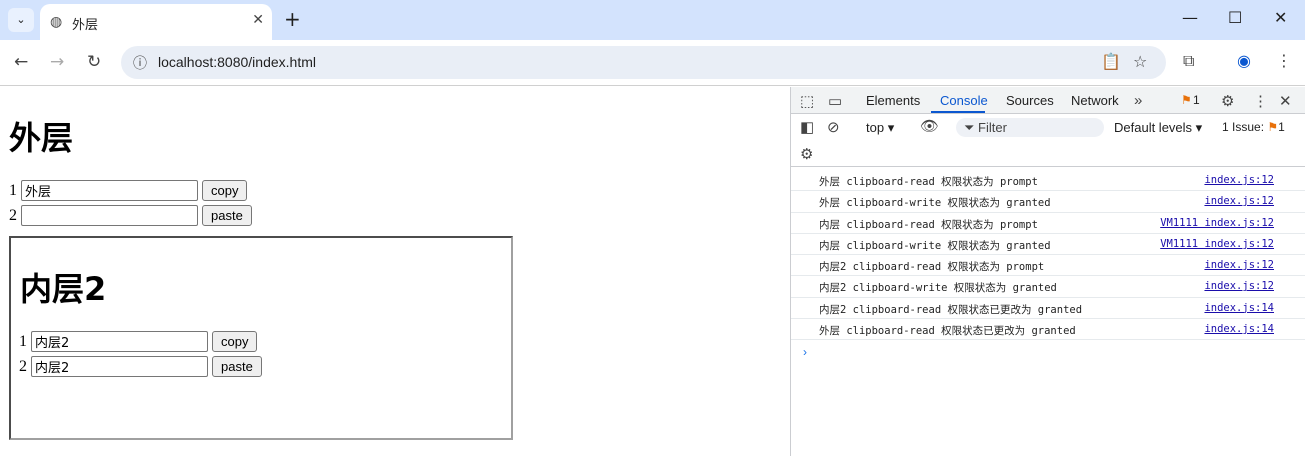 This screenshot has width=1305, height=456. What do you see at coordinates (237, 366) in the screenshot?
I see `iframe-paste-button: paste` at bounding box center [237, 366].